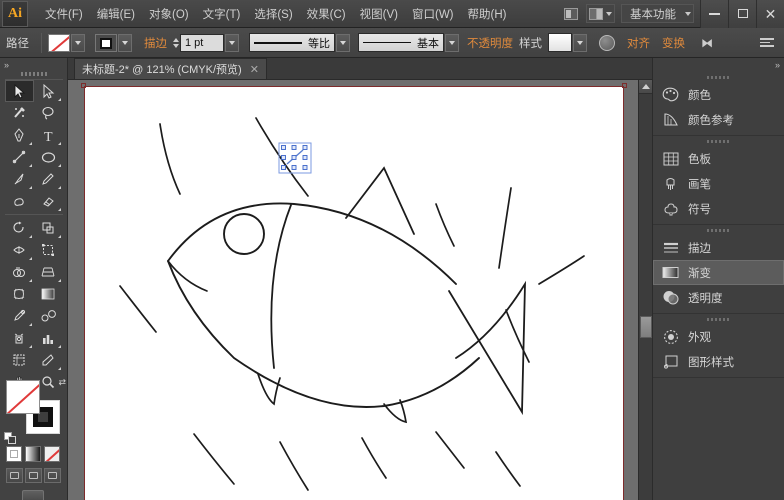 This screenshot has width=784, height=500. Describe the element at coordinates (638, 43) in the screenshot. I see `align-label: 对齐` at that location.